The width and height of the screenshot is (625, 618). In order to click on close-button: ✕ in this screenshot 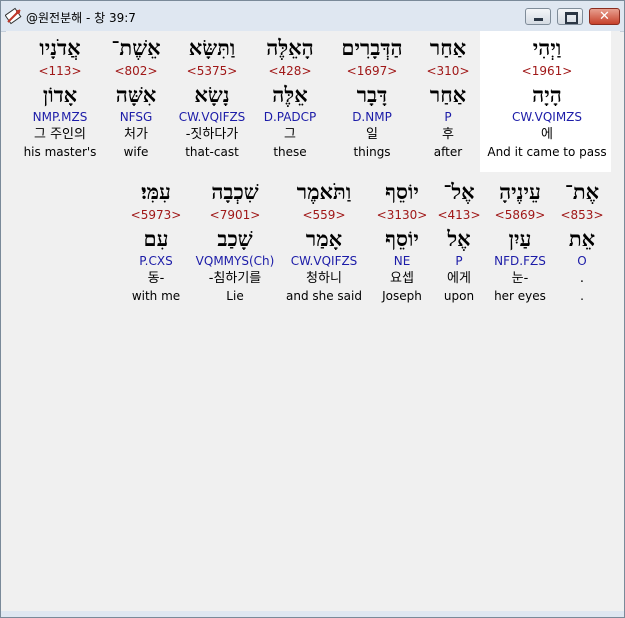, I will do `click(604, 16)`.